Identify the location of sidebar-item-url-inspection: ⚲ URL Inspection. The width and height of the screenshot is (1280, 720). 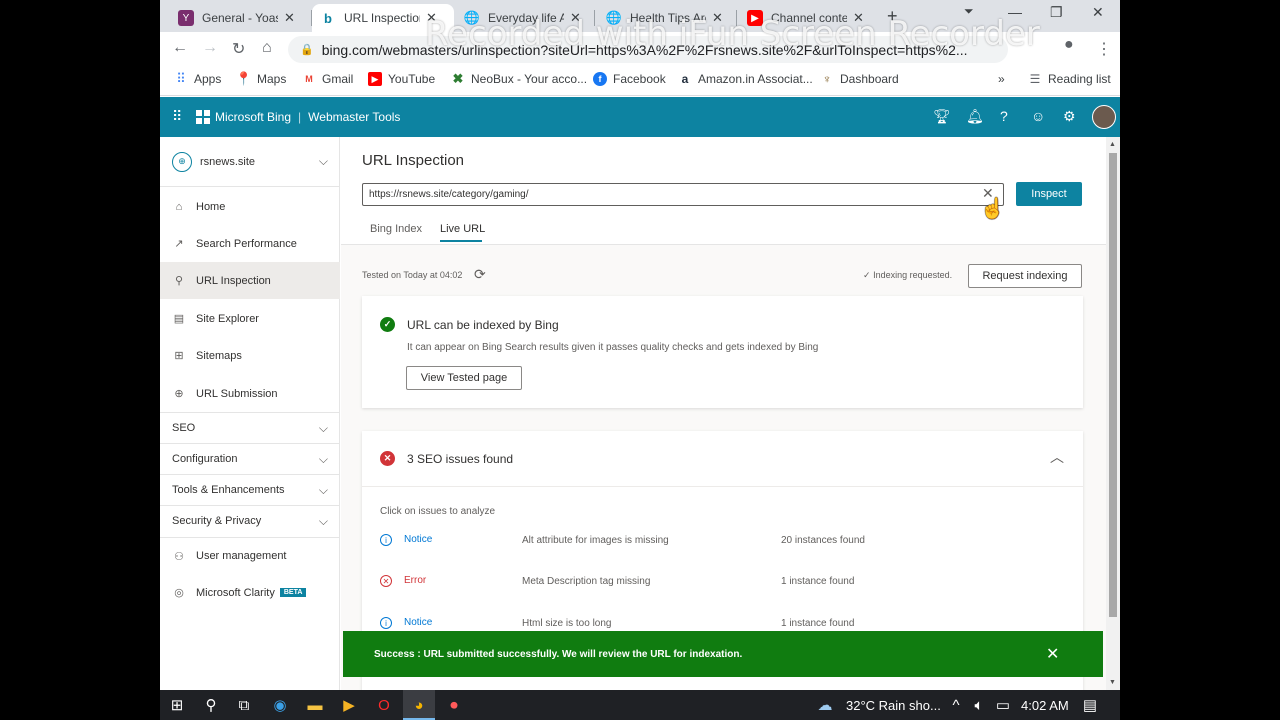
(250, 280).